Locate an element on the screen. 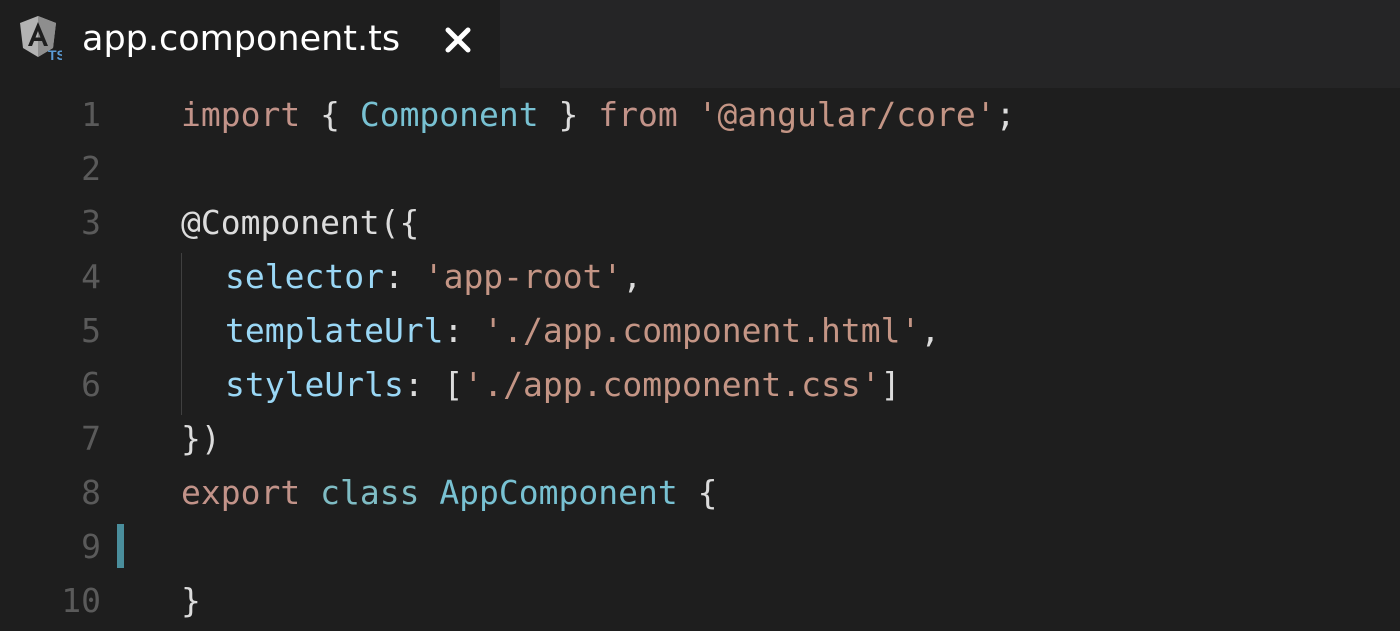 Image resolution: width=1400 pixels, height=631 pixels. code-line: 10 } is located at coordinates (700, 601).